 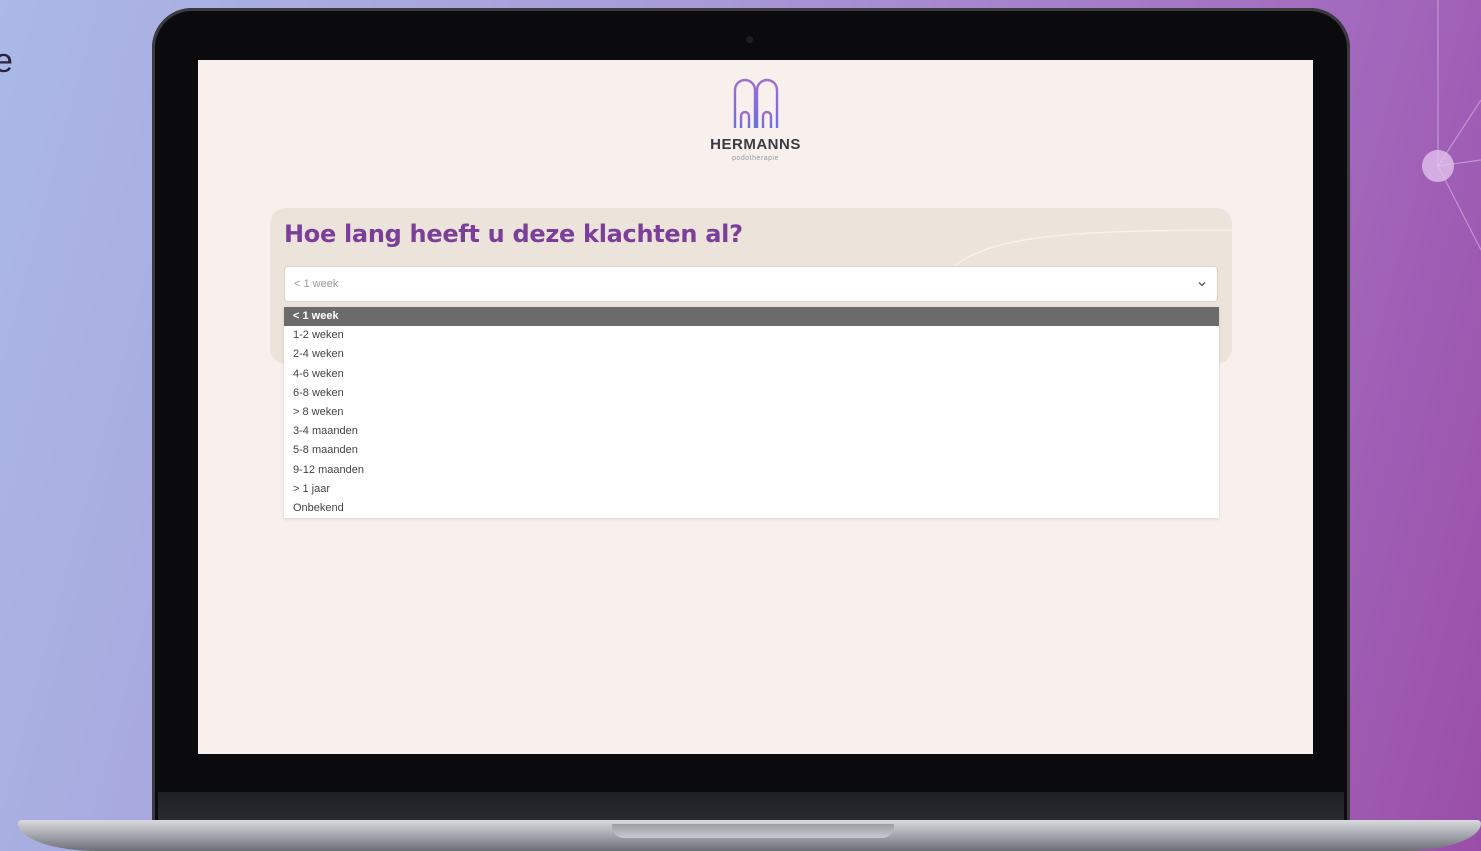 I want to click on dropdown-option: < 1 week, so click(x=751, y=317).